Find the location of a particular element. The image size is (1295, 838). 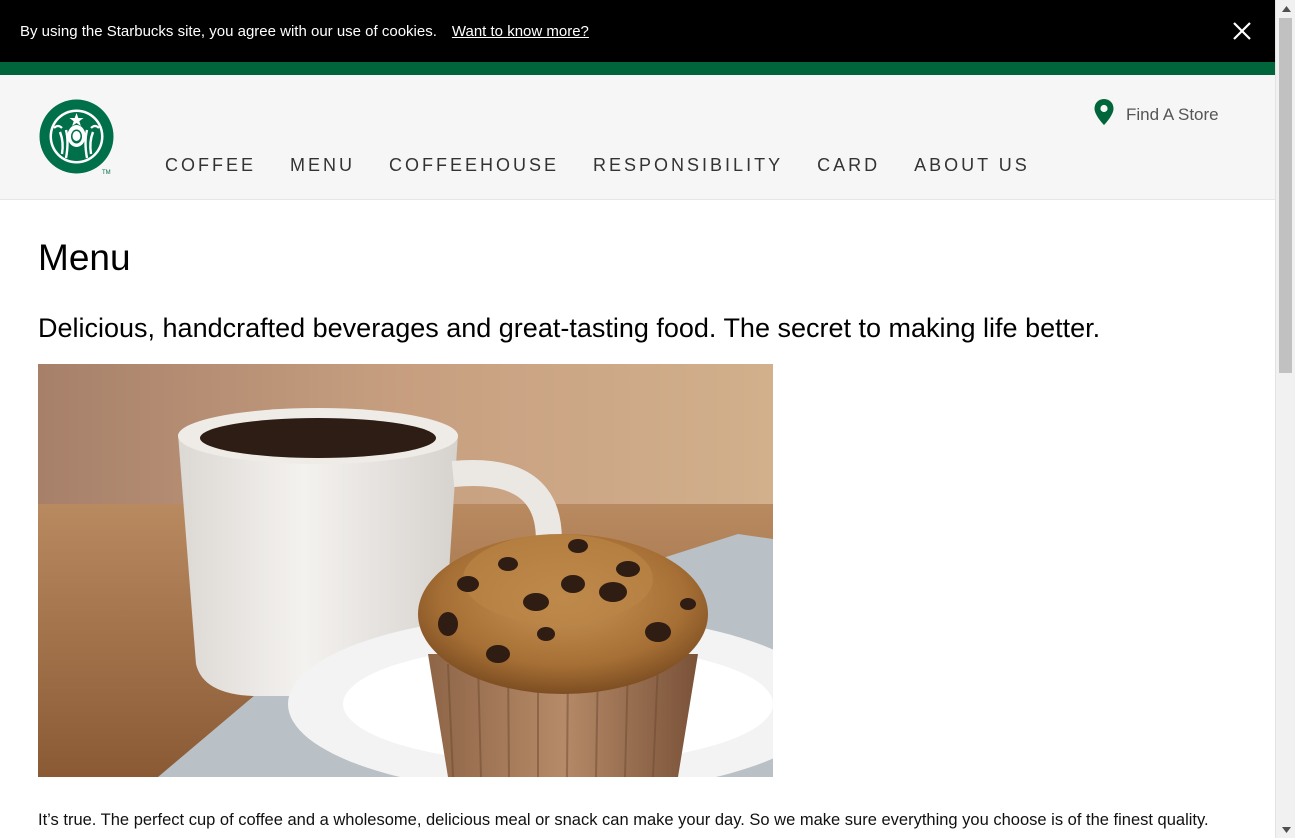

nav-item-card: CARD is located at coordinates (848, 165).